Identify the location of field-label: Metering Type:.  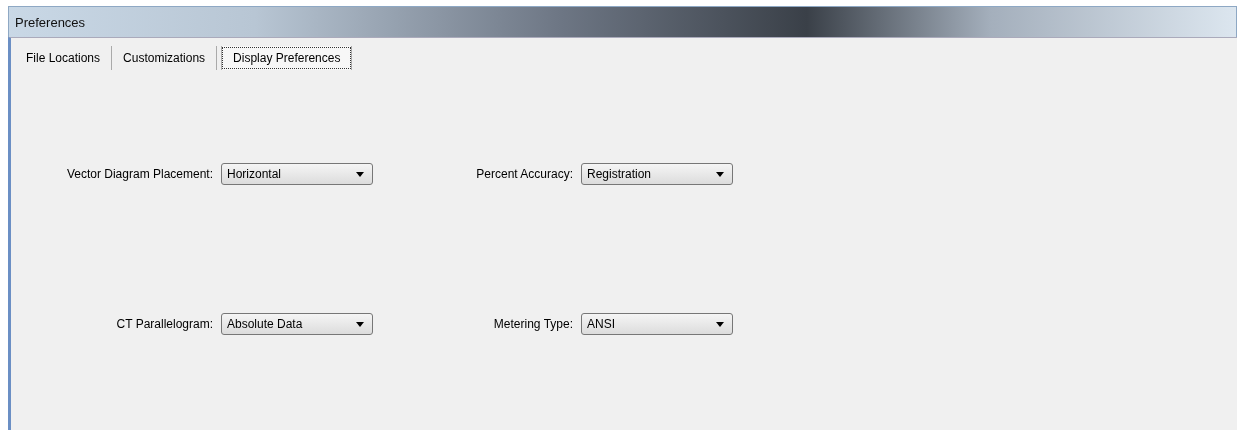
(532, 324).